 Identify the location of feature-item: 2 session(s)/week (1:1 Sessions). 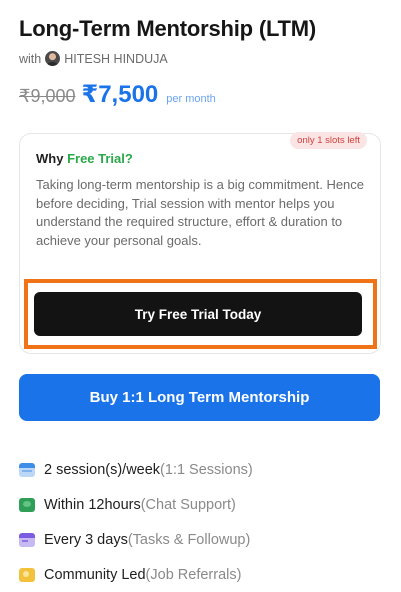
(136, 469).